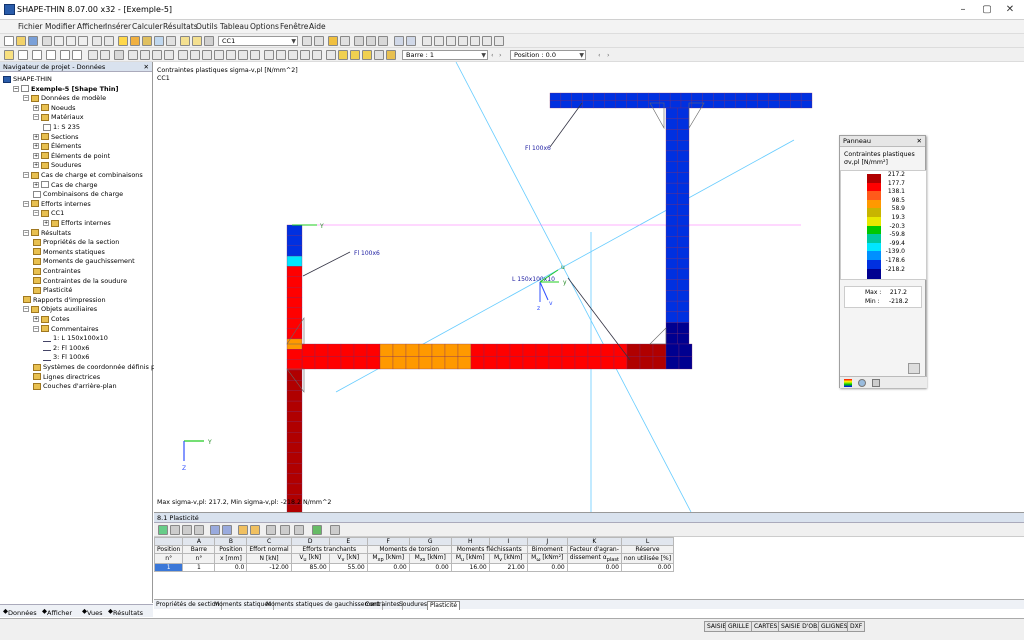 Image resolution: width=1024 pixels, height=640 pixels. I want to click on tree-node: Rapports d'impression, so click(64, 301).